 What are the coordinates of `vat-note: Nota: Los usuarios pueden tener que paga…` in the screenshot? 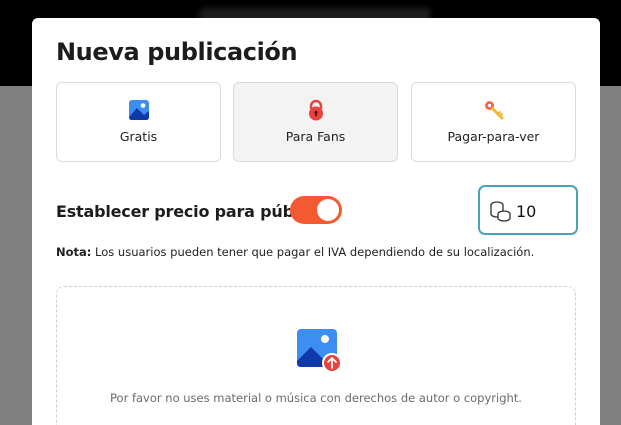 It's located at (295, 252).